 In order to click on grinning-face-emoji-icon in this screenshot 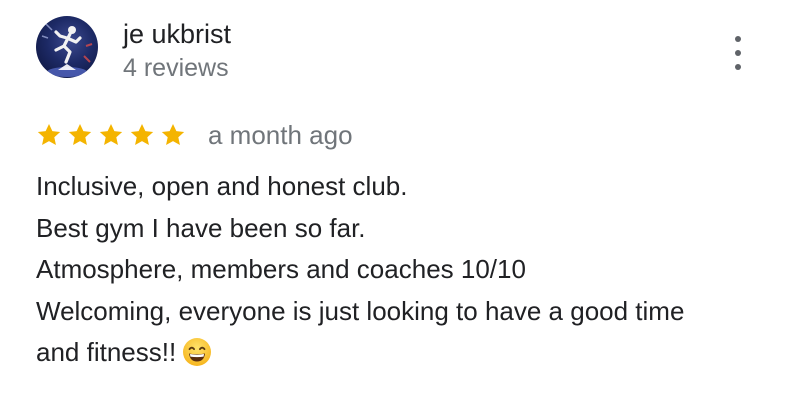, I will do `click(197, 352)`.